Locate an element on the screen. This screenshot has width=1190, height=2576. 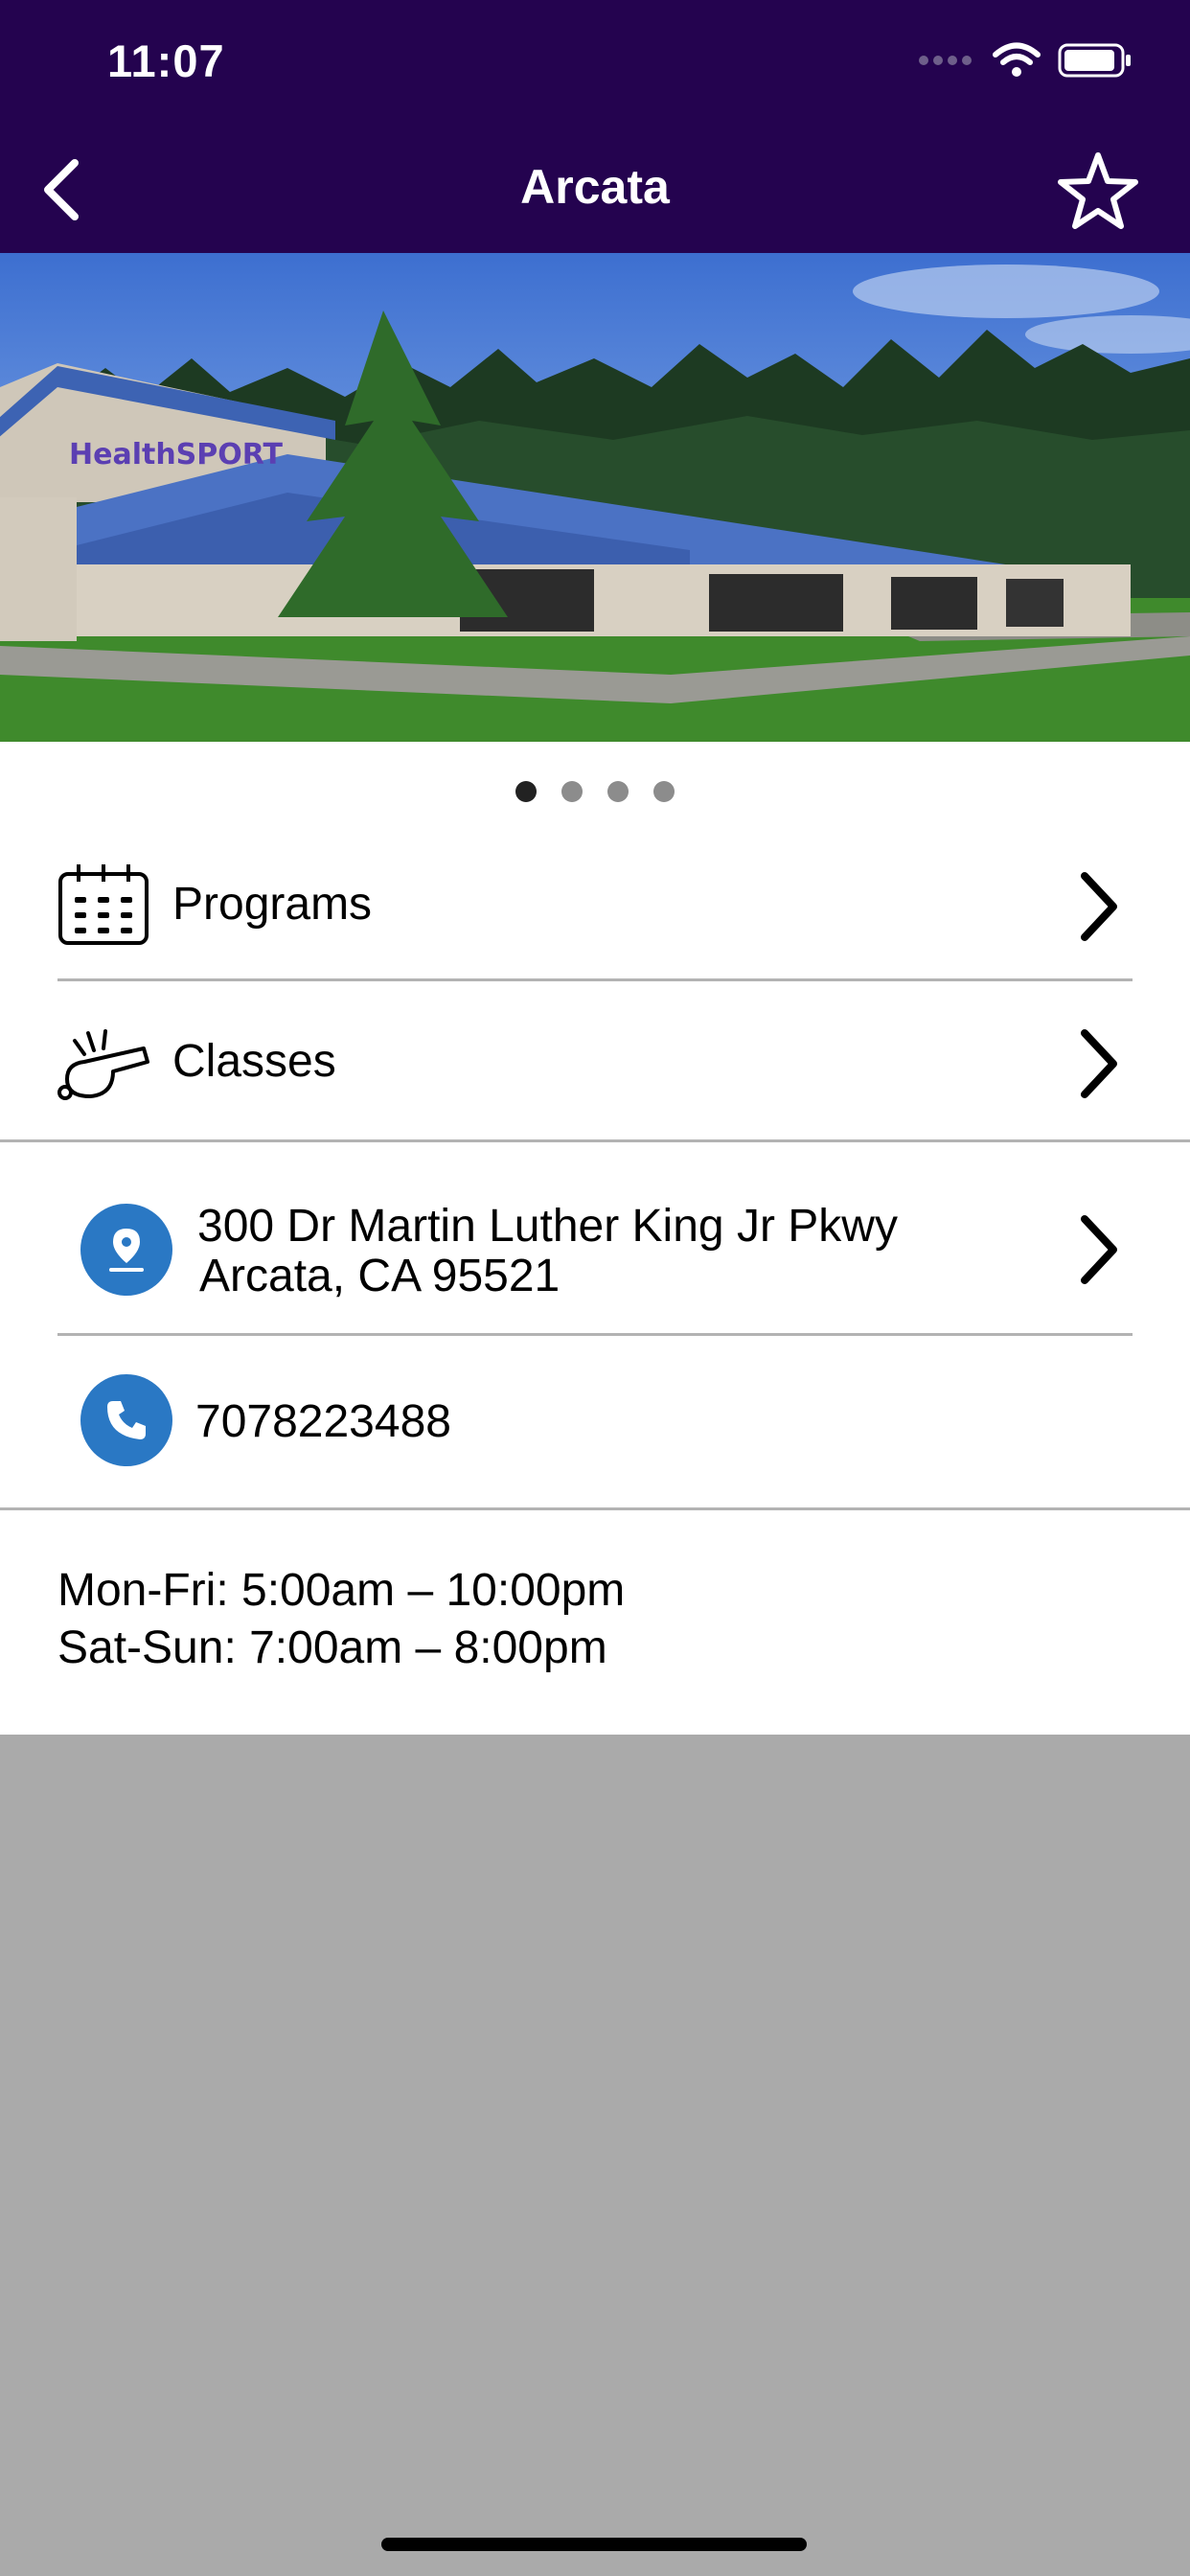
navigation-bar: Arcata is located at coordinates (595, 189).